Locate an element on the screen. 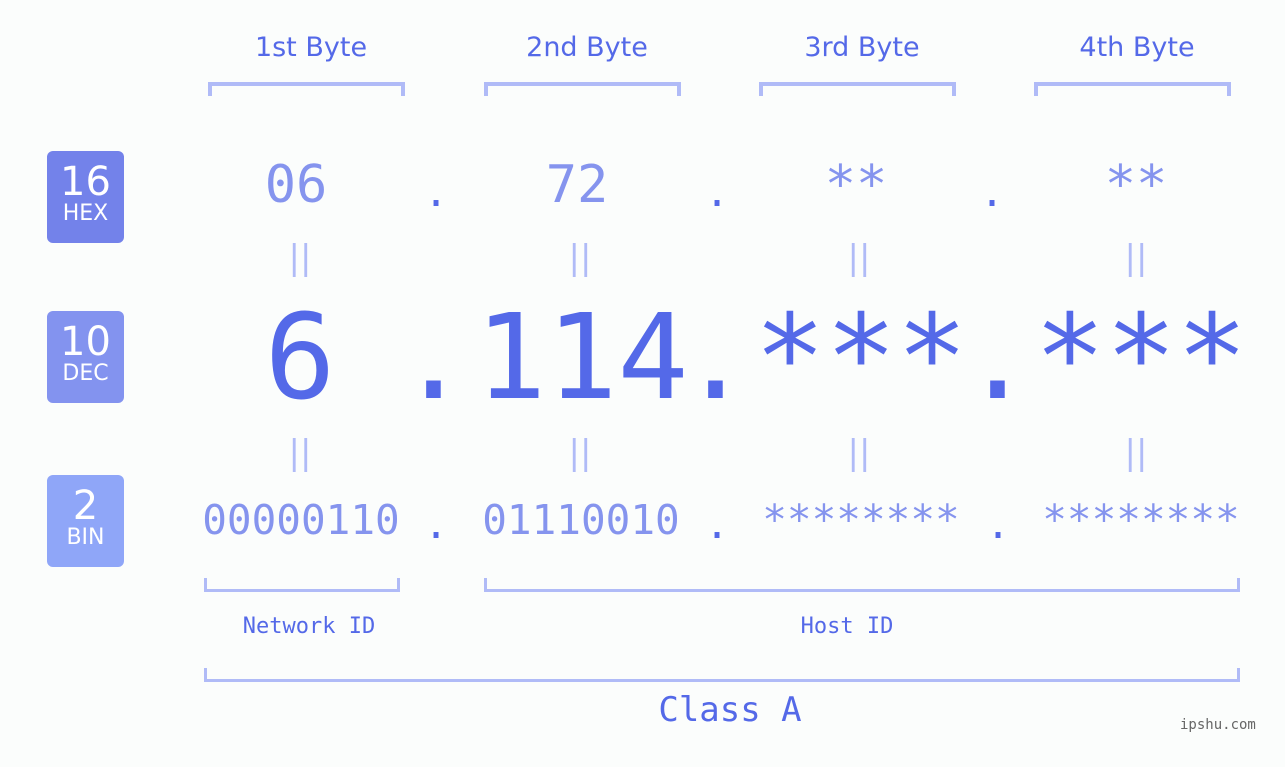  class-label: Class A is located at coordinates (730, 710).